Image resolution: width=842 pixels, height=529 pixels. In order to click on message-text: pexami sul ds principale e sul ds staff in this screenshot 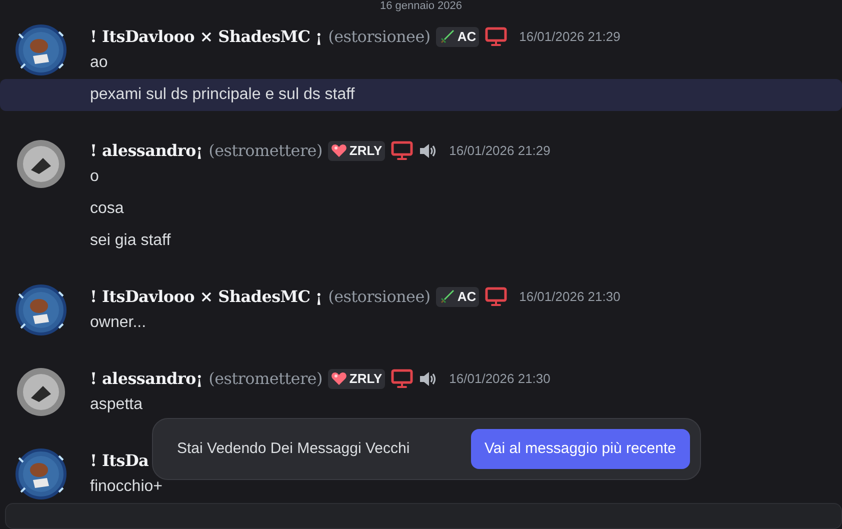, I will do `click(222, 95)`.